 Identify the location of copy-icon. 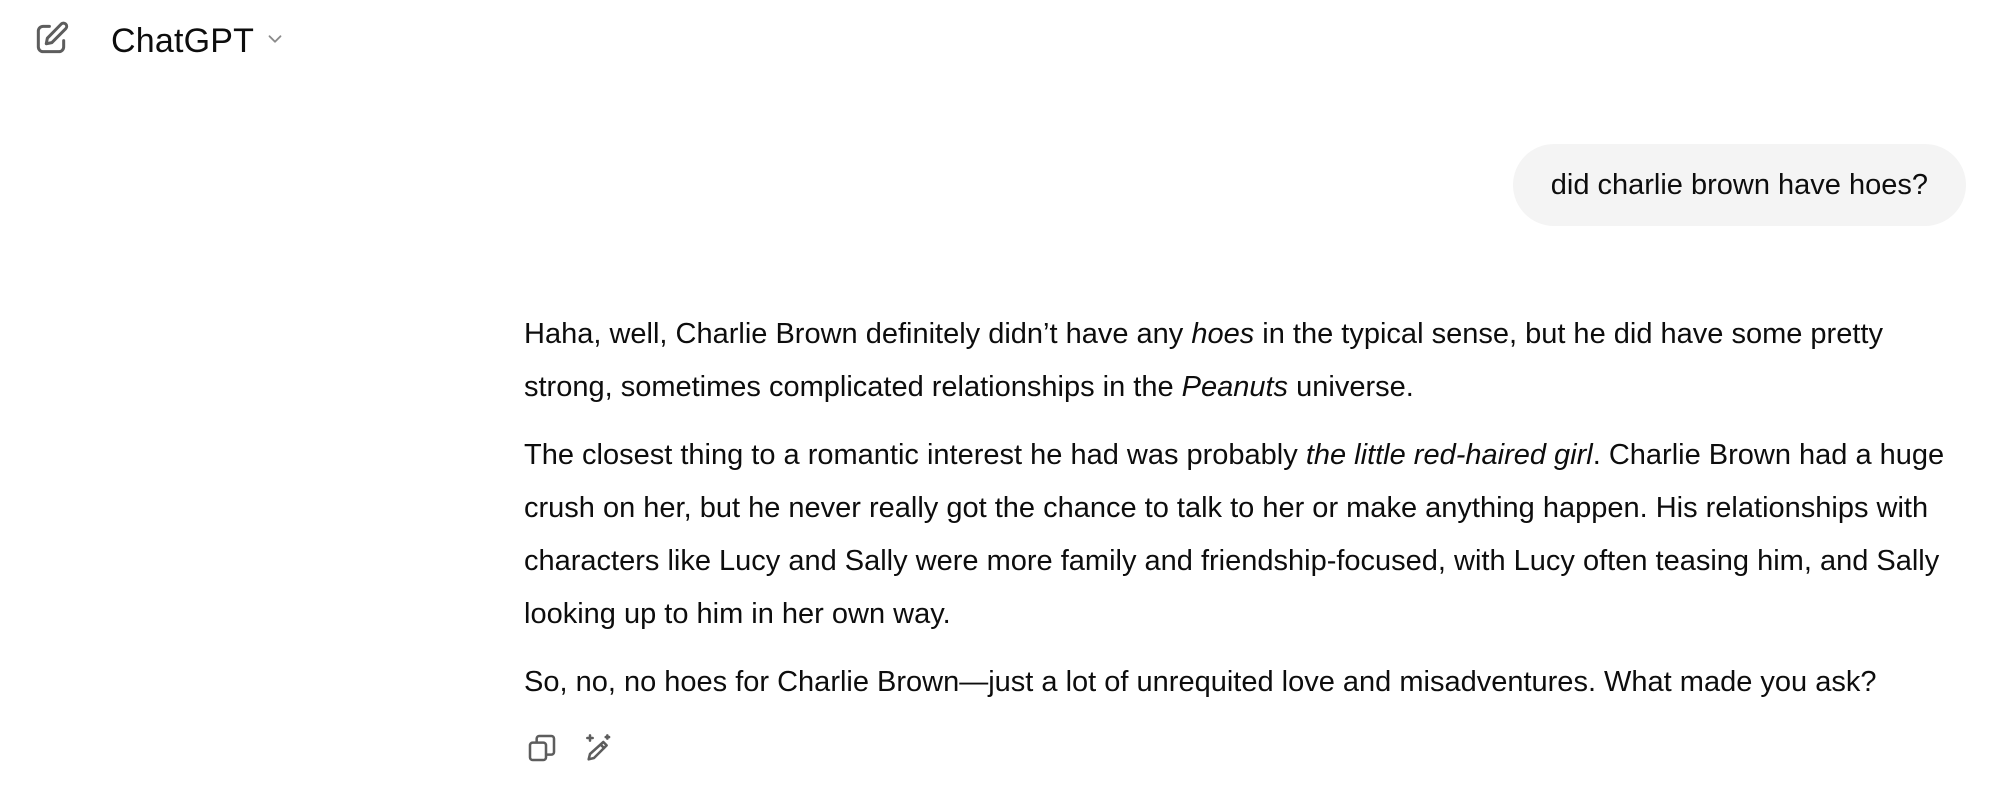
(542, 750).